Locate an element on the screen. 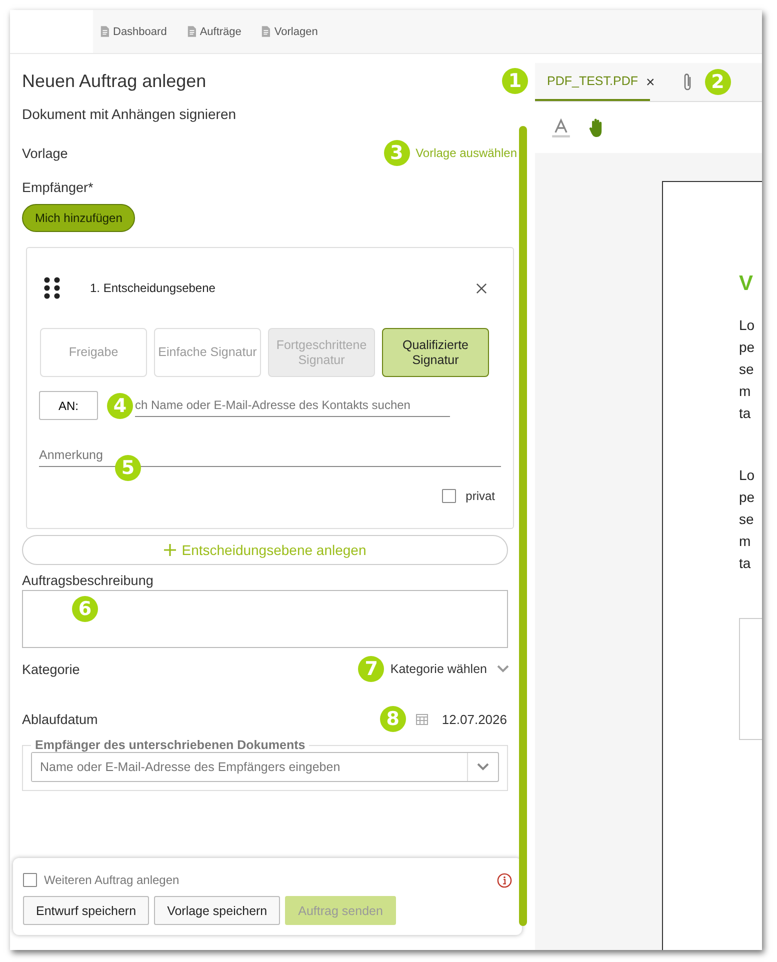 This screenshot has height=962, width=777. callout-badge: 5 is located at coordinates (128, 468).